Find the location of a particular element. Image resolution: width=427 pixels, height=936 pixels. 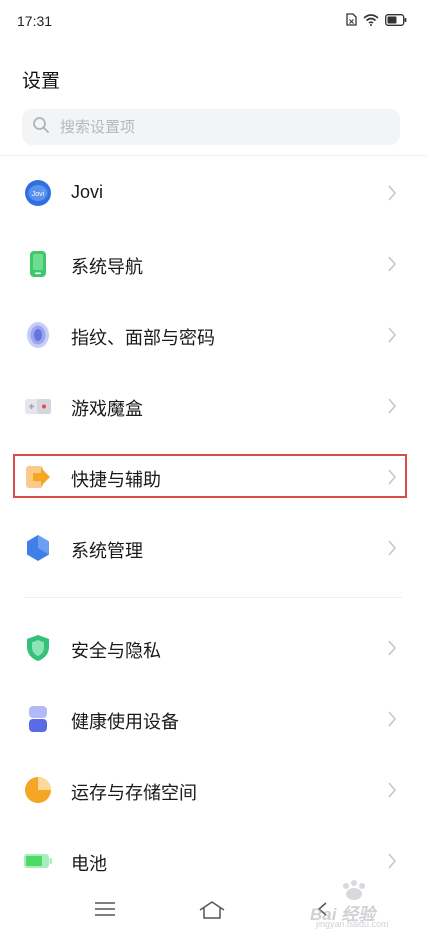

group-divider is located at coordinates (213, 597).